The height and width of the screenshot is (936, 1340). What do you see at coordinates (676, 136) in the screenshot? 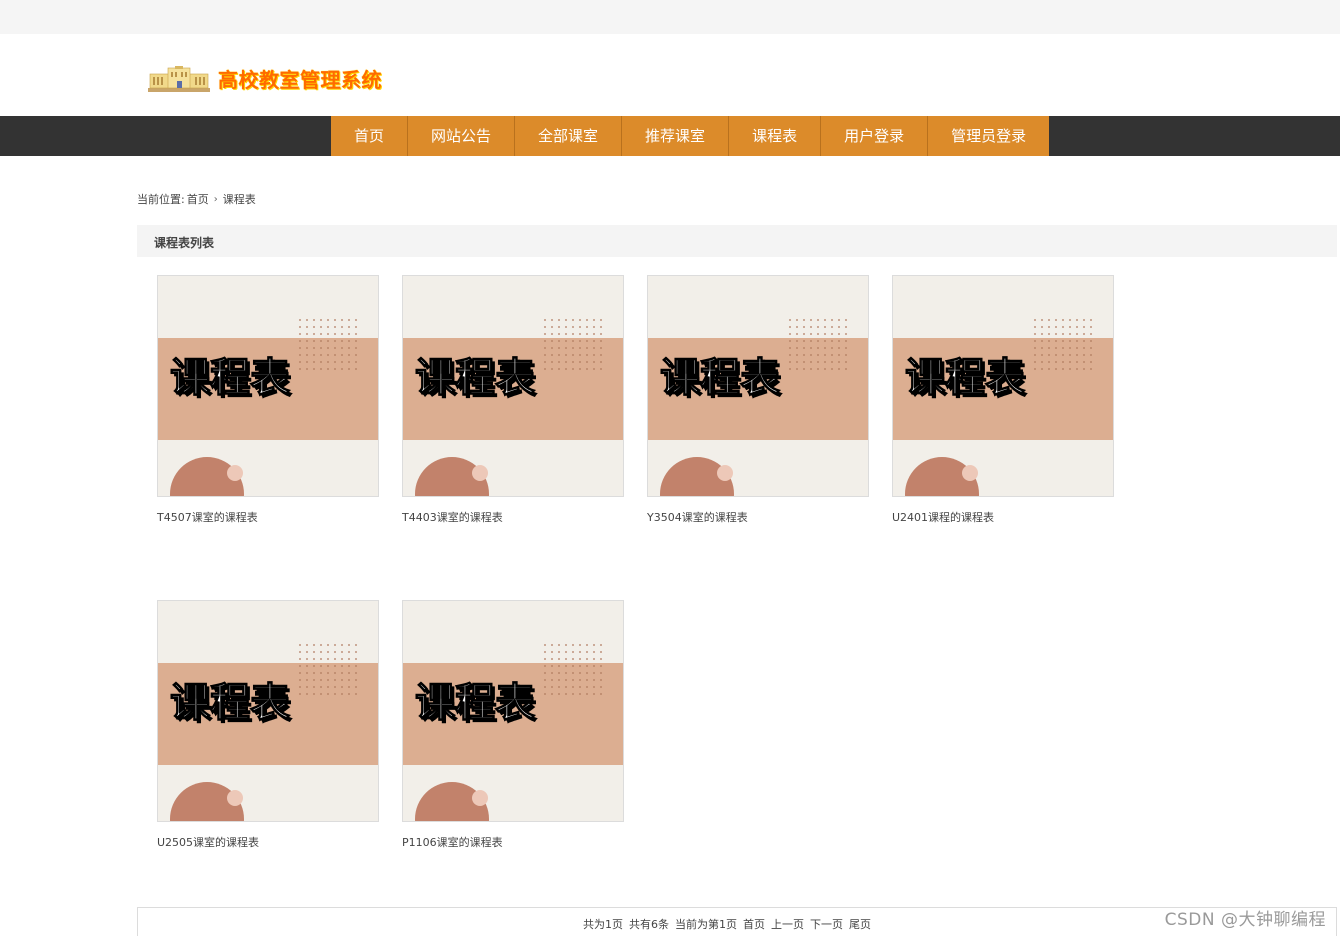
I see `nav-item-recommended-classrooms: 推荐课室` at bounding box center [676, 136].